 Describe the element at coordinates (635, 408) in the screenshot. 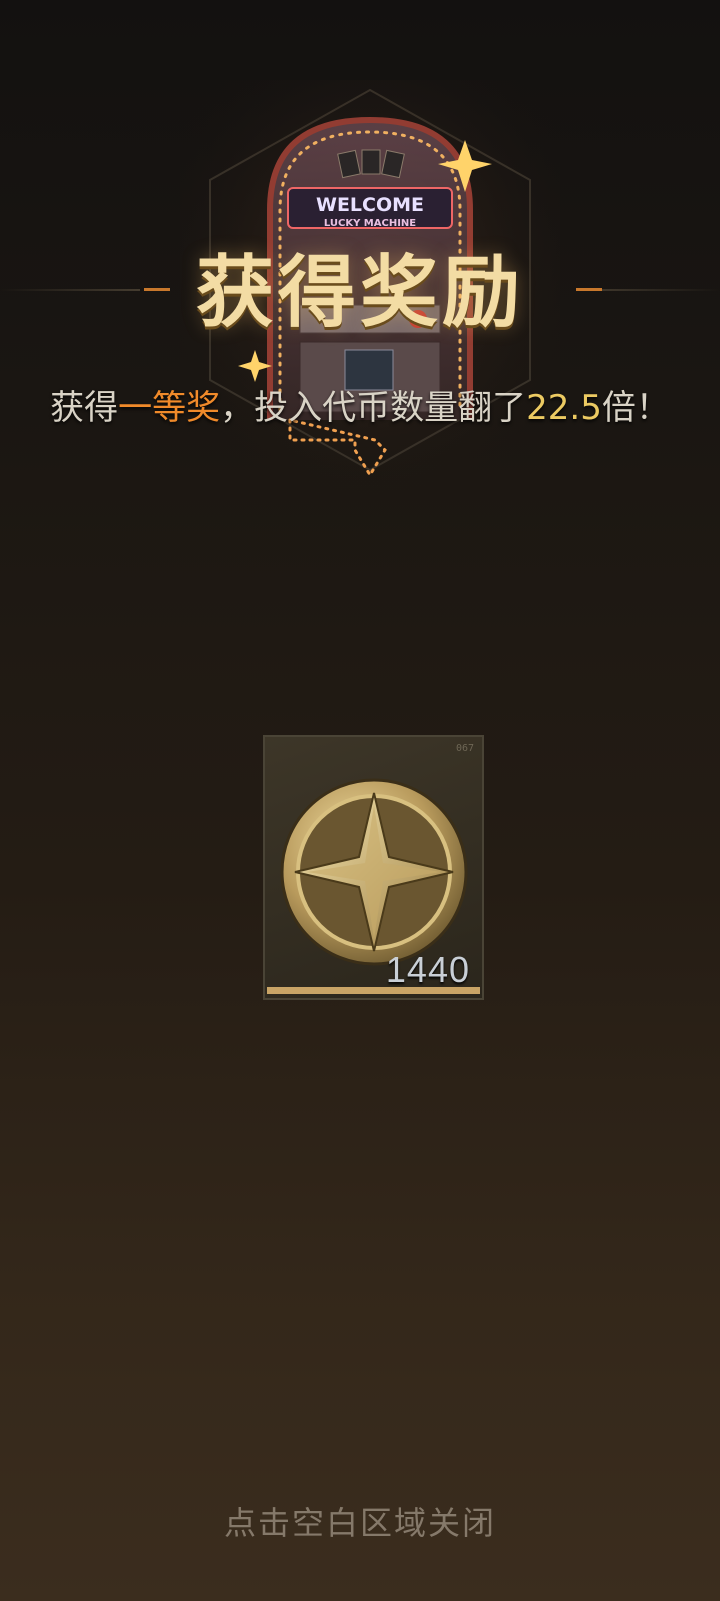

I see `message-suffix: 倍！` at that location.